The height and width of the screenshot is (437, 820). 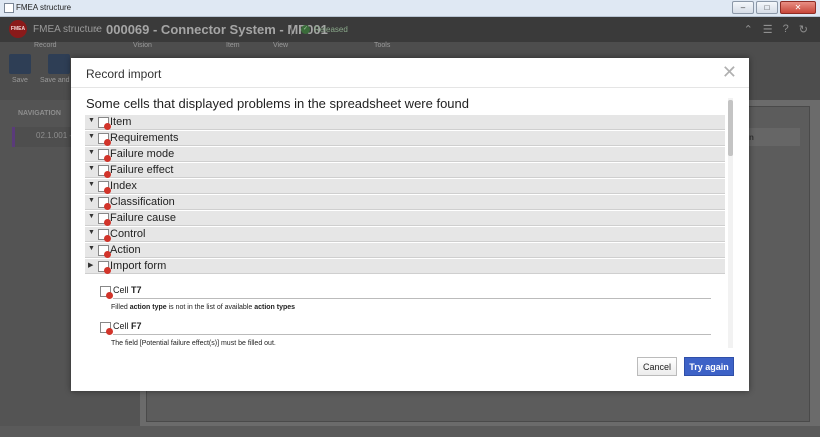 I want to click on try-again-button: Try again, so click(x=709, y=366).